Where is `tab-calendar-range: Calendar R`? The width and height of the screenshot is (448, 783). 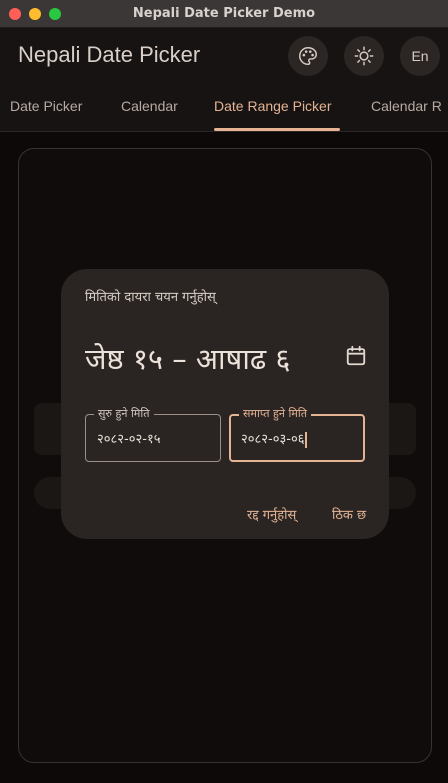
tab-calendar-range: Calendar R is located at coordinates (406, 106).